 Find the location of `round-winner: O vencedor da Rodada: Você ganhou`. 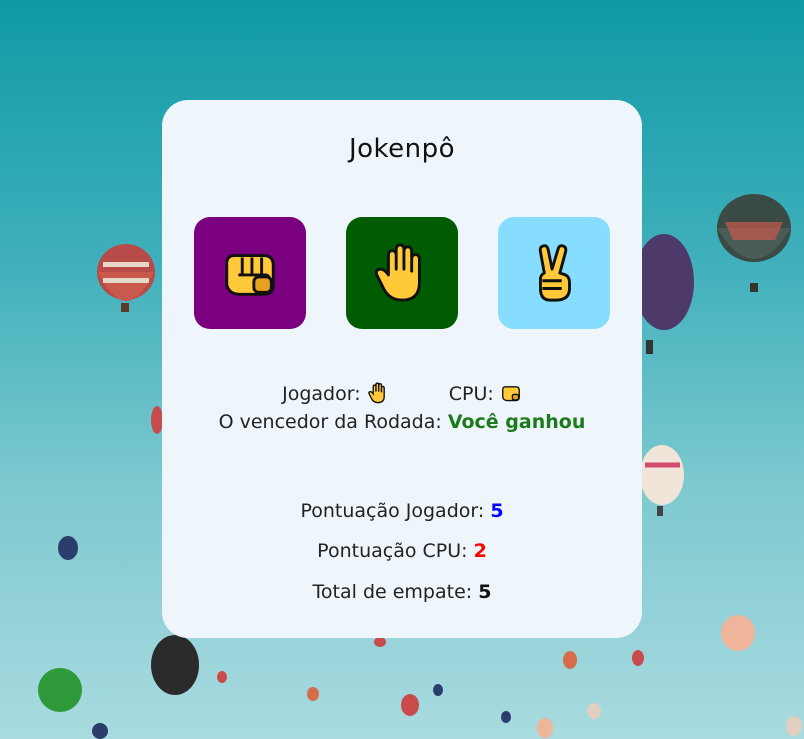

round-winner: O vencedor da Rodada: Você ganhou is located at coordinates (402, 422).